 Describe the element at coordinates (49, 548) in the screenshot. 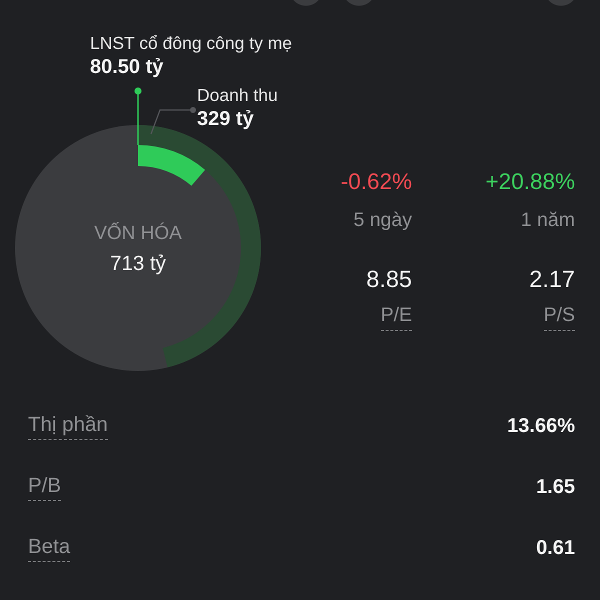

I see `metric-label: Beta` at that location.